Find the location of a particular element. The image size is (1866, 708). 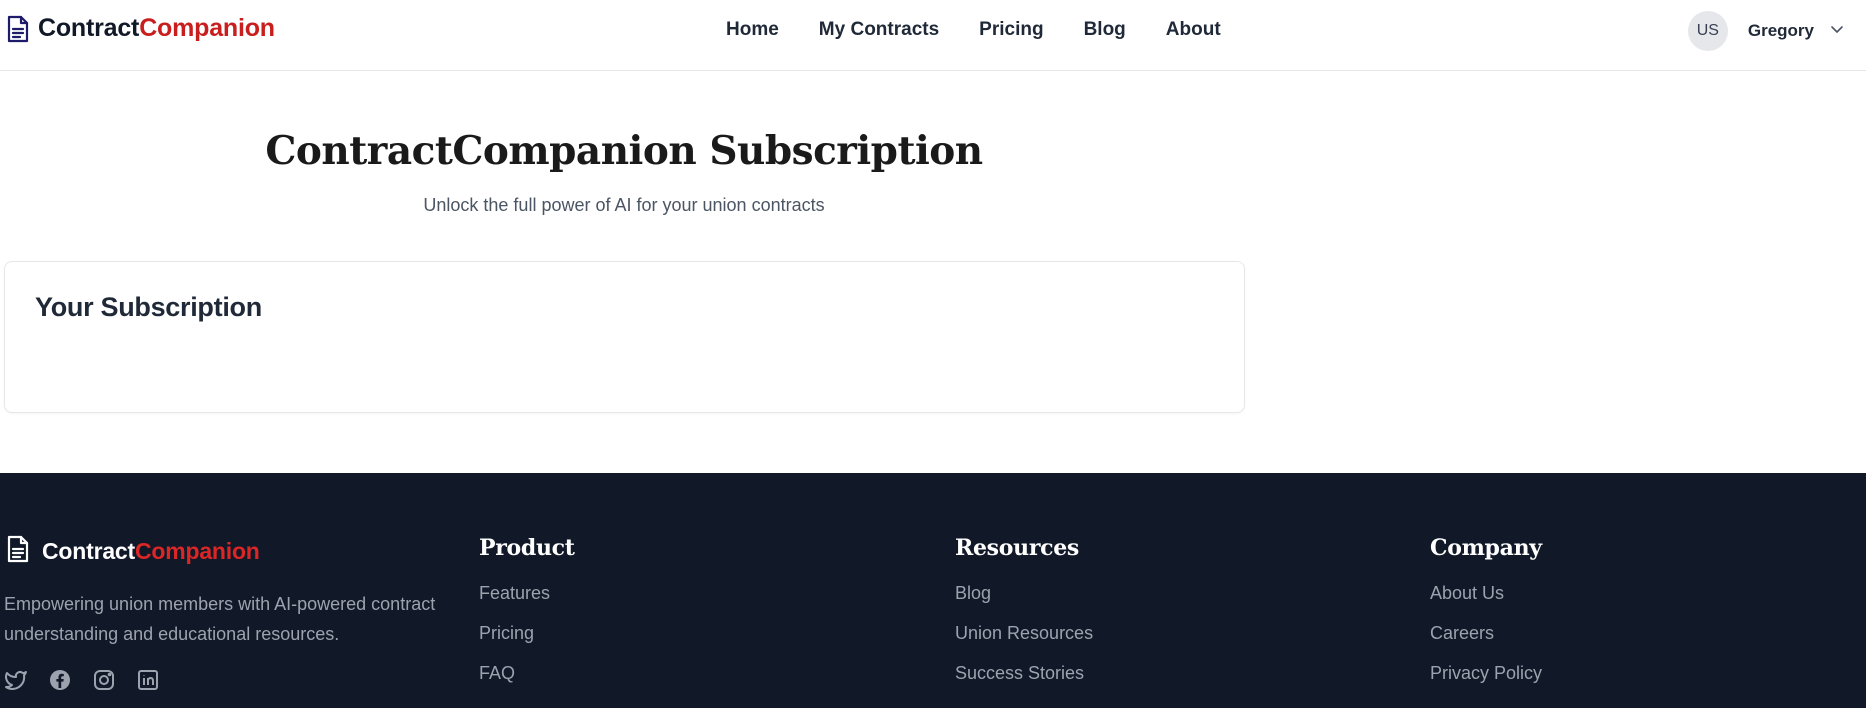

footer-link-about-us: About Us is located at coordinates (1486, 601).